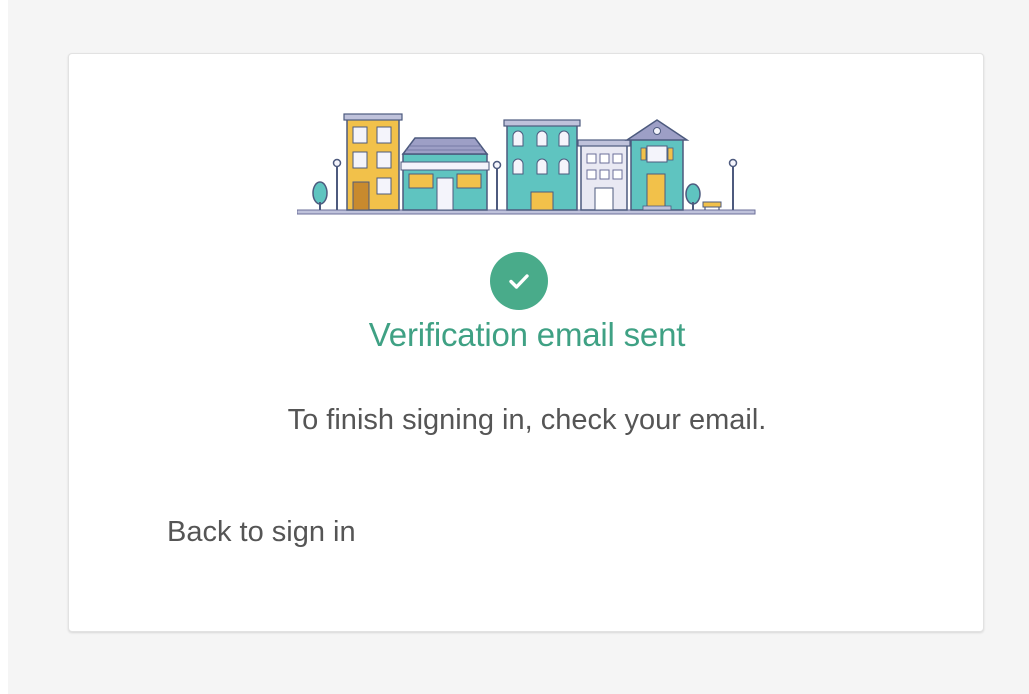  I want to click on checkmark-icon, so click(519, 281).